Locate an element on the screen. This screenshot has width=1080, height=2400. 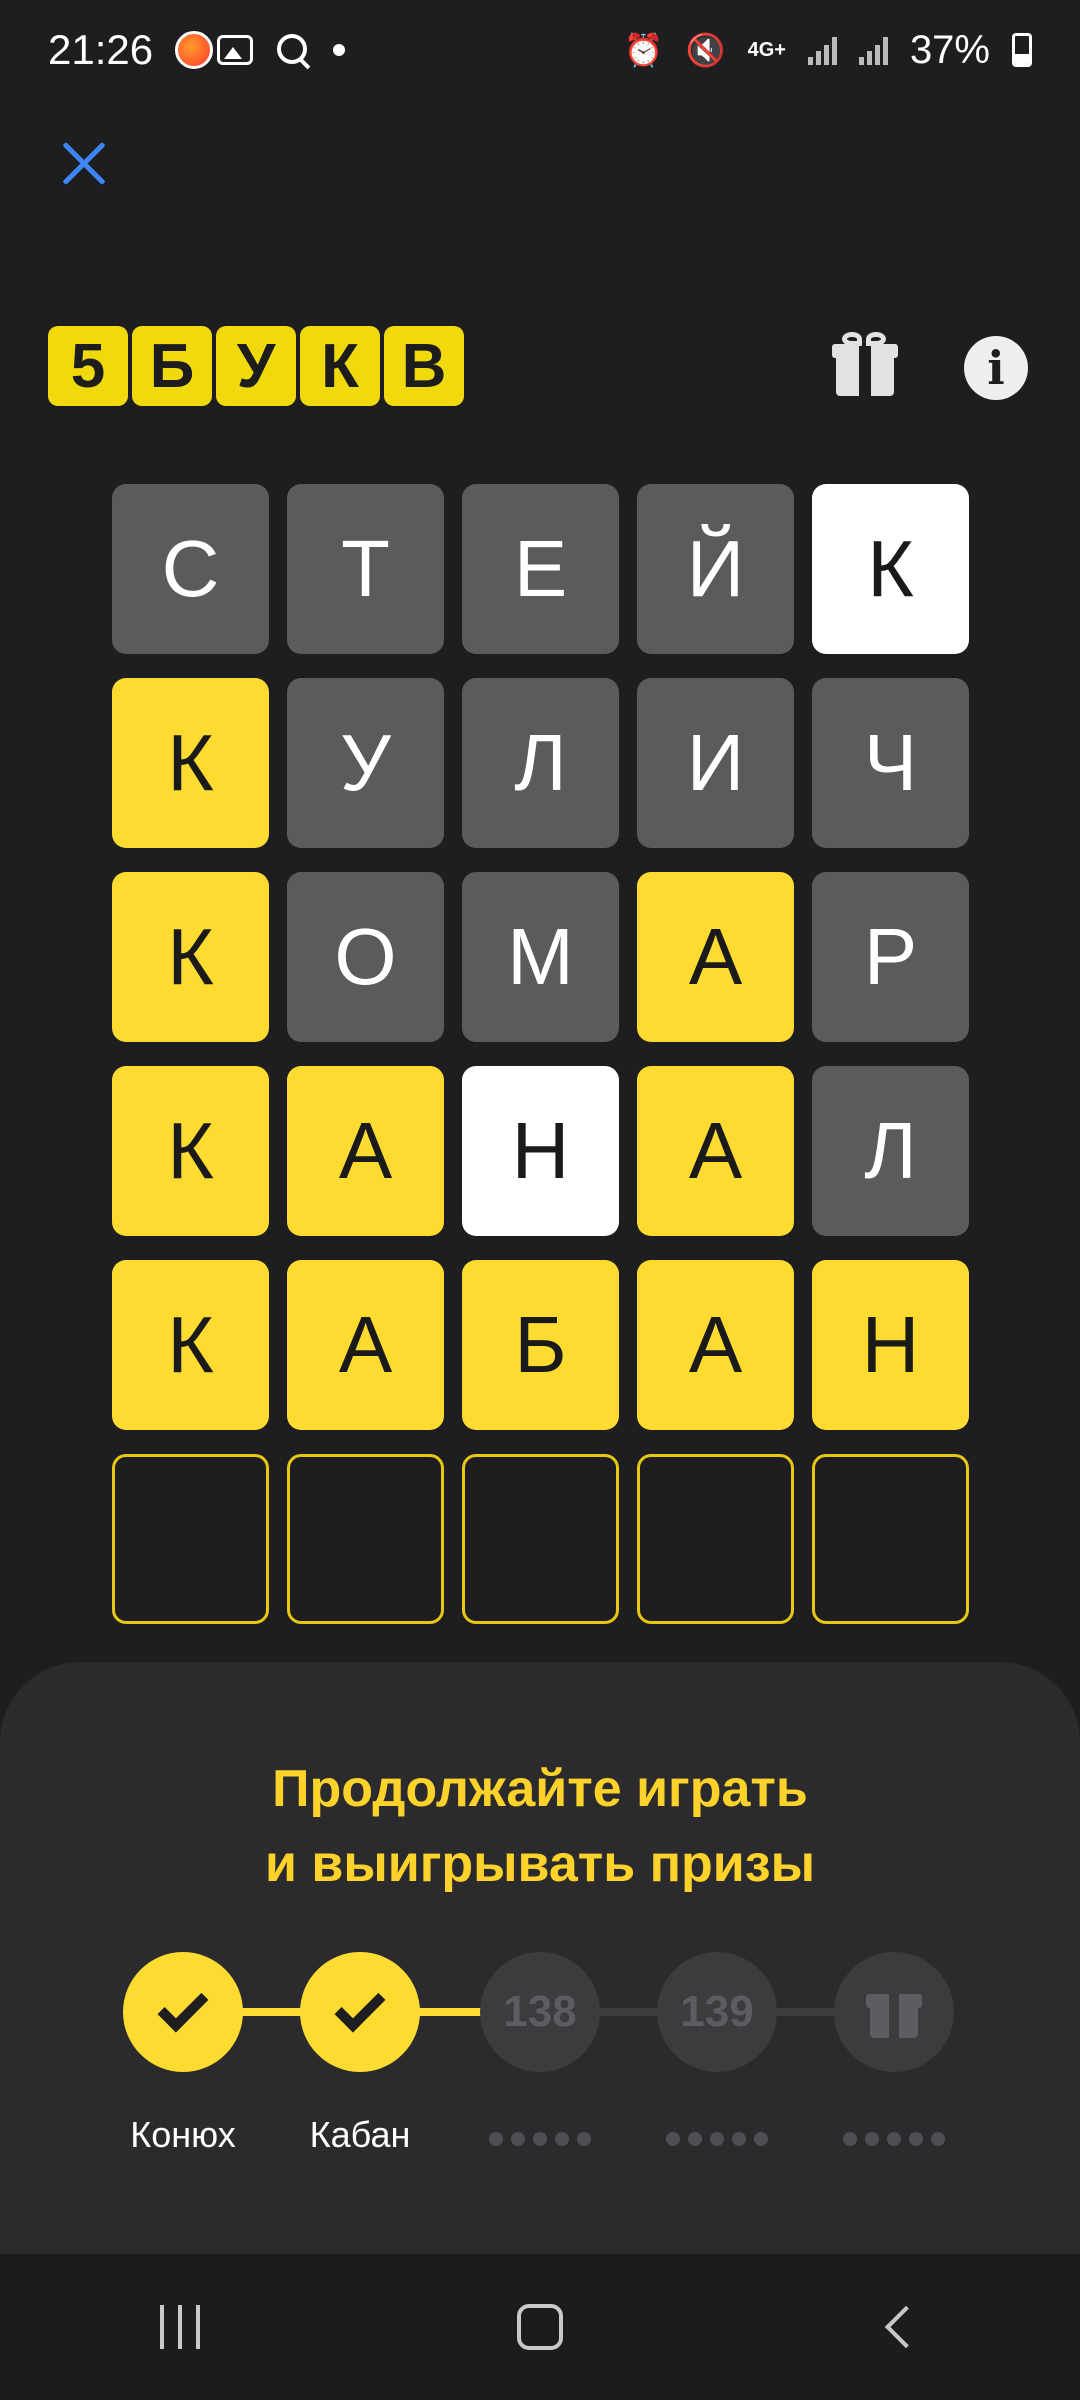
level-step: 138 is located at coordinates (540, 2012).